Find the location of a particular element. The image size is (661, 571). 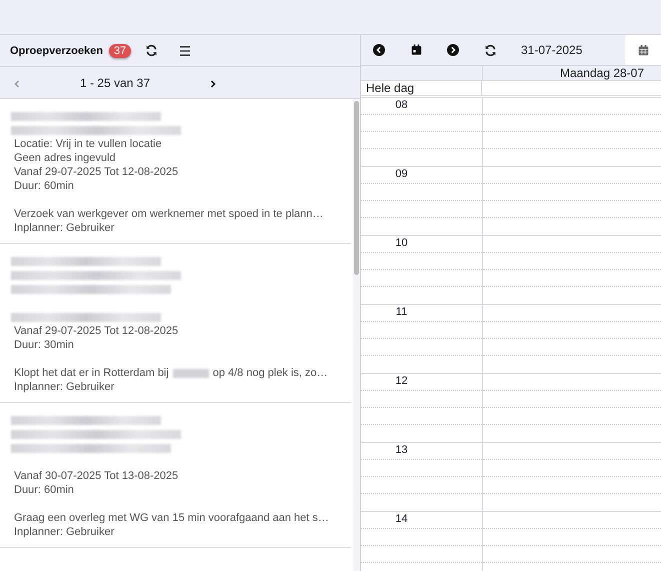

request-card: Vanaf 30-07-2025 Tot 13-08-2025 Duur: 60min Graag een overleg met WG van 15 min voorafgaand aan het s… Inplanner: Gebruiker is located at coordinates (175, 475).